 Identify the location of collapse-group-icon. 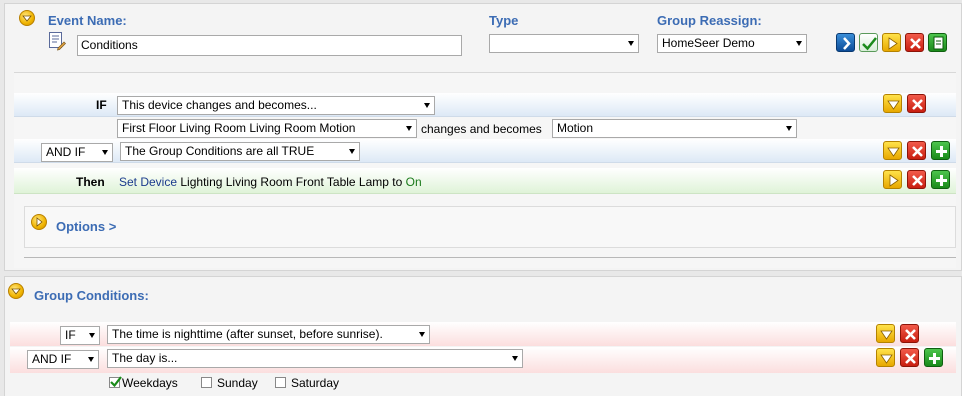
(16, 291).